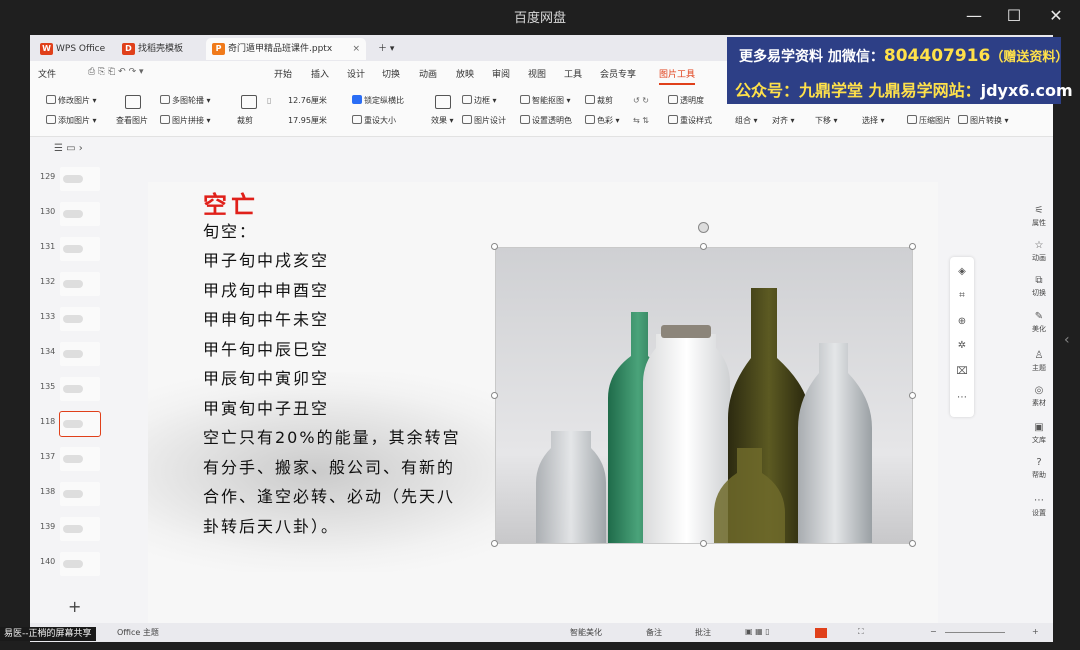 The height and width of the screenshot is (650, 1080). I want to click on reset-style-button: 重设样式, so click(690, 121).